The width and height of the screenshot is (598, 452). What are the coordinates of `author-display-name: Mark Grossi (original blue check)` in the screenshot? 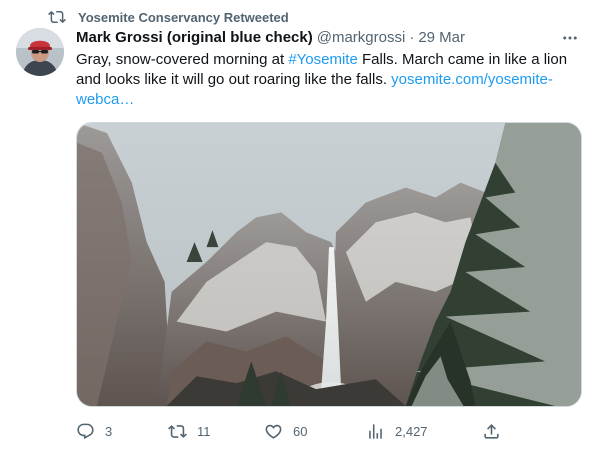 It's located at (194, 38).